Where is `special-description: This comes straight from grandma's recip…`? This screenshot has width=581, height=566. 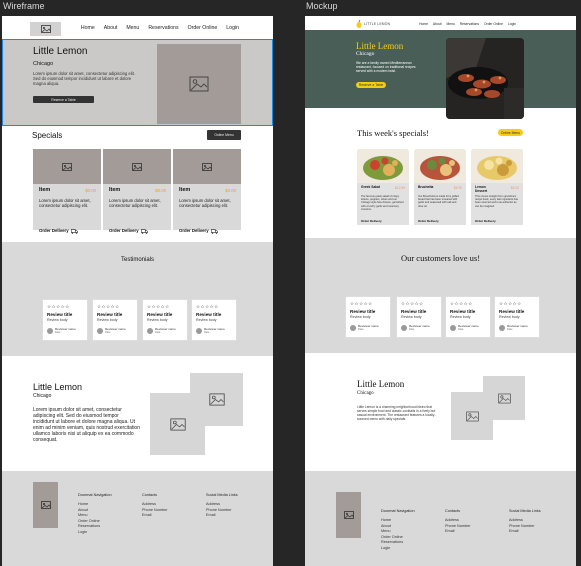
special-description: This comes straight from grandma's recip… is located at coordinates (496, 201).